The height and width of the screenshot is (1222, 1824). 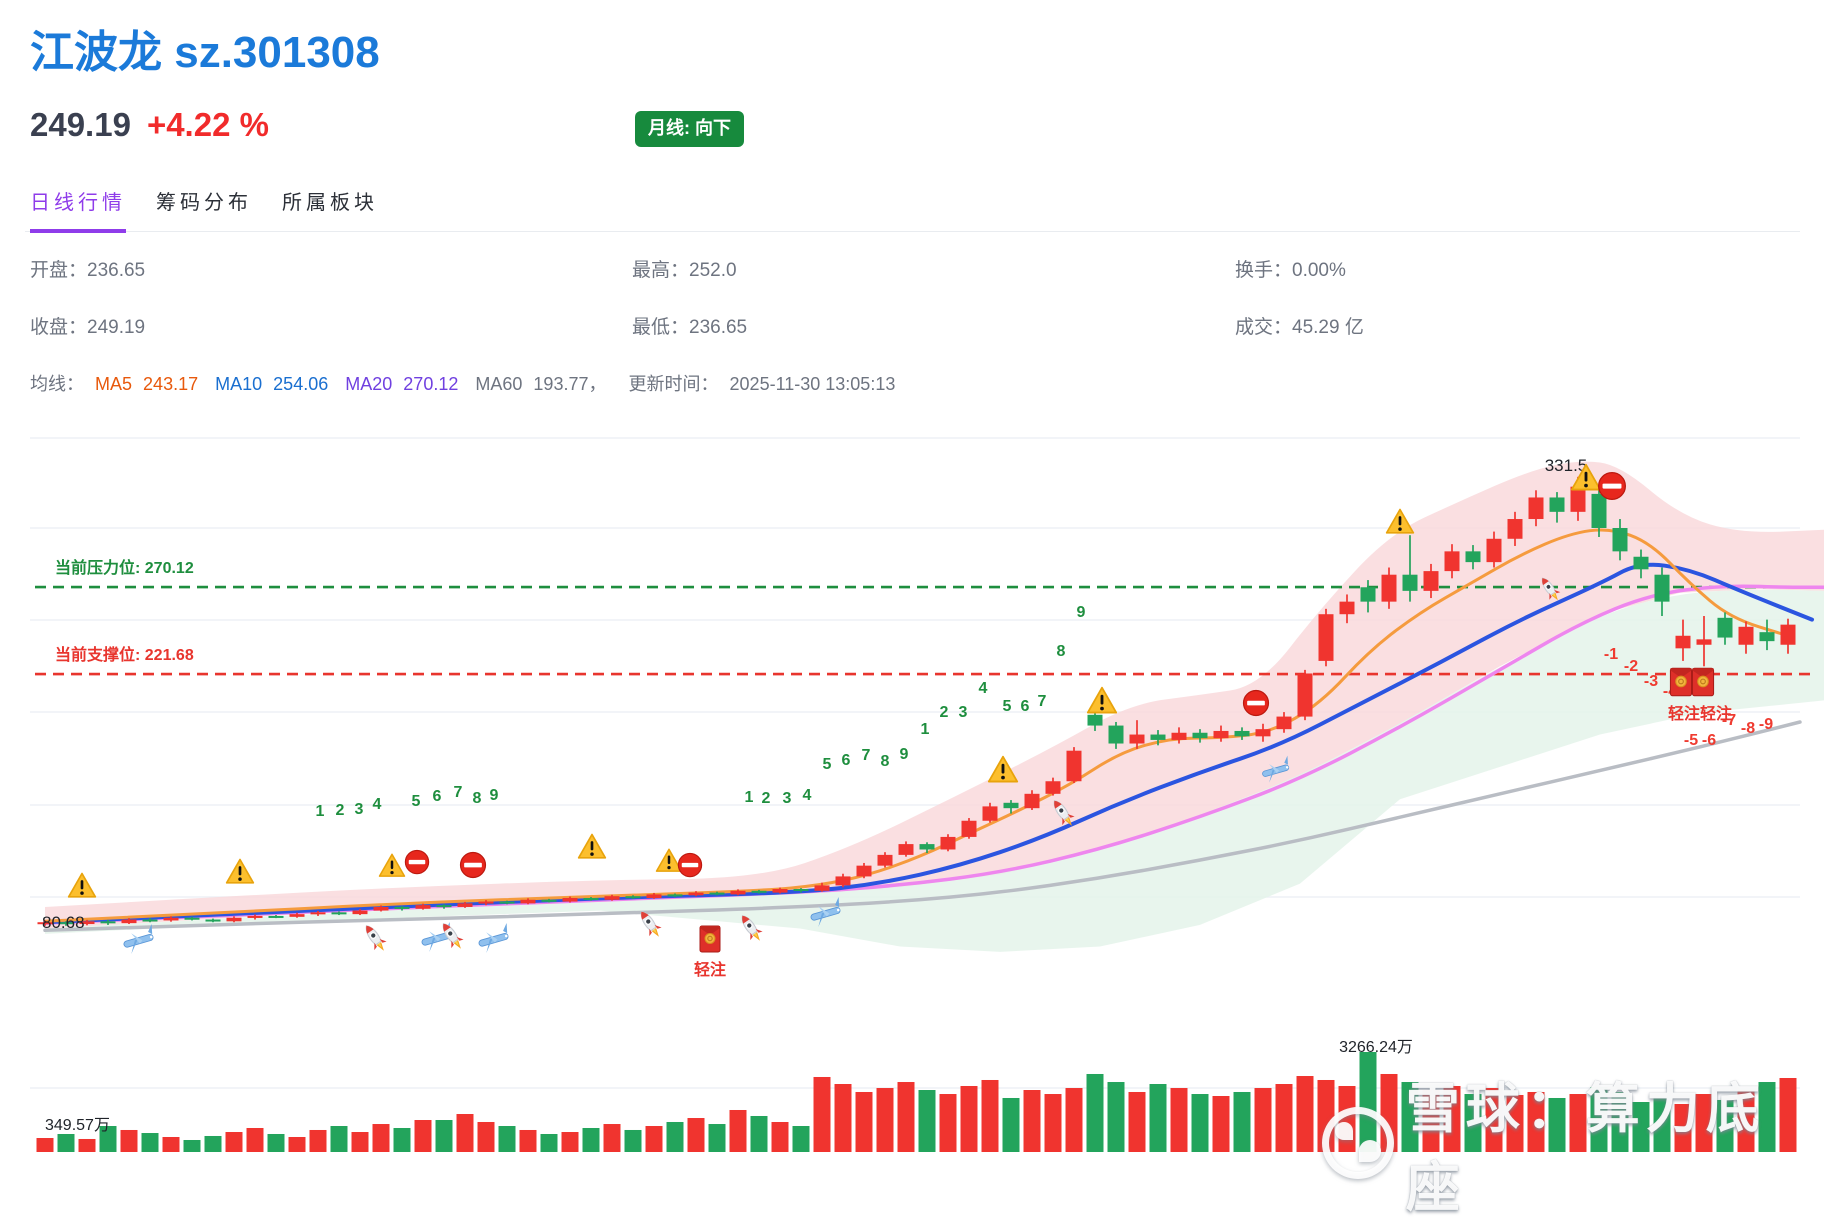 I want to click on svg-text: 8, so click(x=477, y=798).